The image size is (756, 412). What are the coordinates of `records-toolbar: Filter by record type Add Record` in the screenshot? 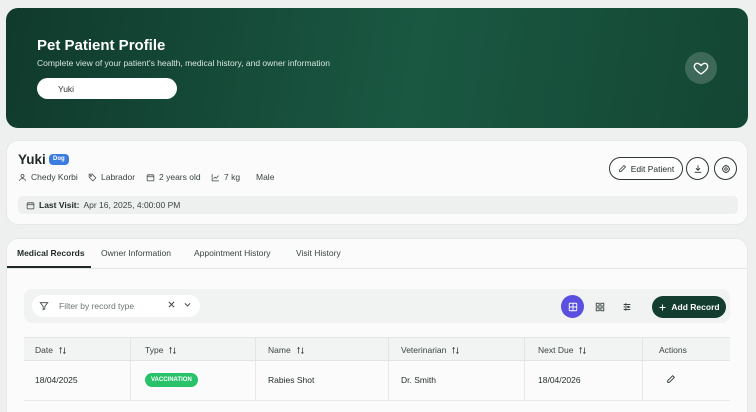 It's located at (377, 306).